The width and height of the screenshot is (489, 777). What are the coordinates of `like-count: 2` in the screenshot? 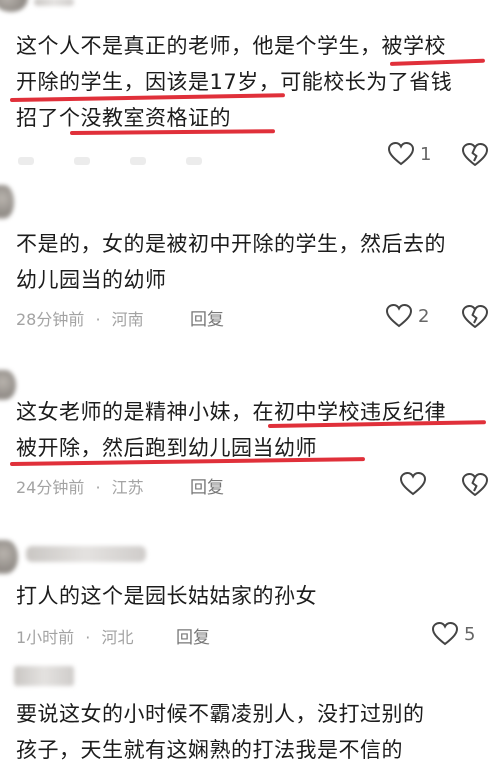 It's located at (424, 316).